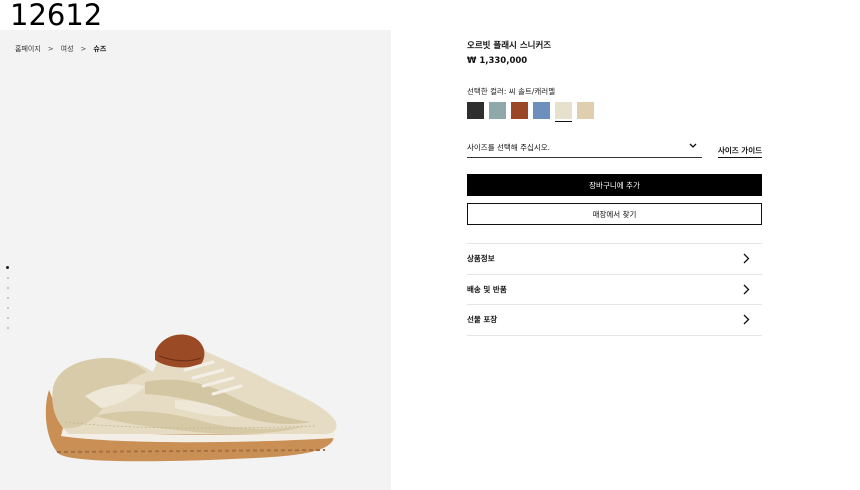  Describe the element at coordinates (191, 398) in the screenshot. I see `product-image-sneaker` at that location.